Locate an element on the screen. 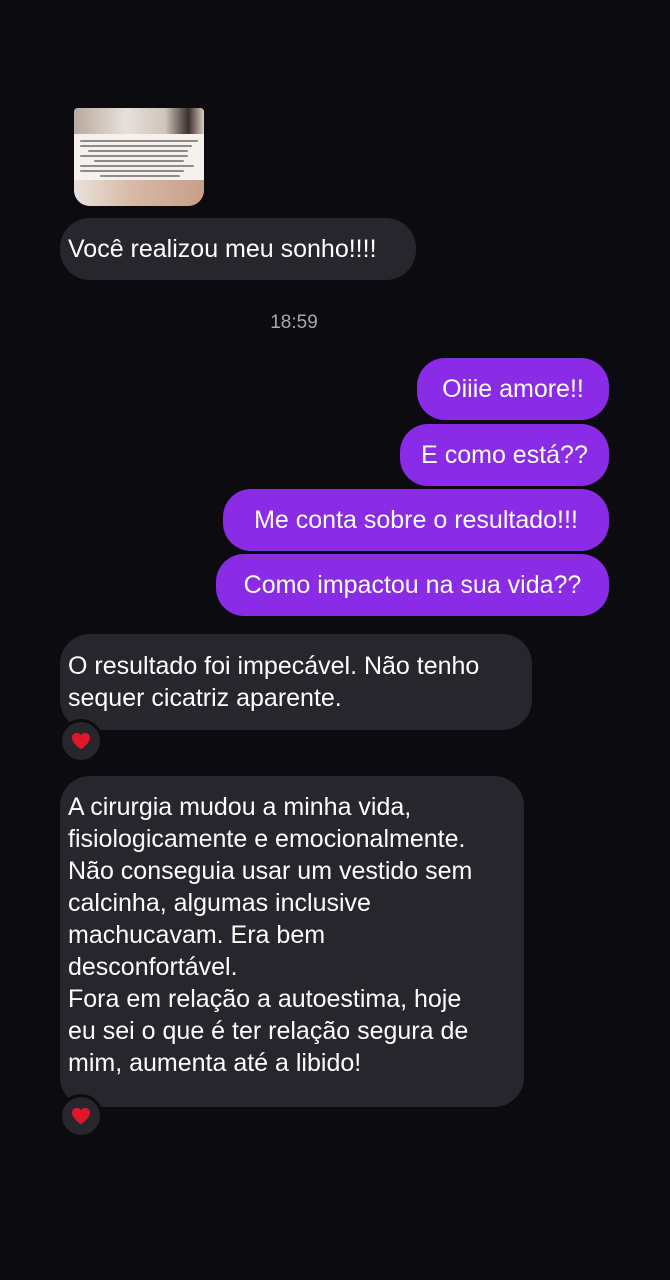  message-text: Me conta sobre o resultado!!! is located at coordinates (416, 520).